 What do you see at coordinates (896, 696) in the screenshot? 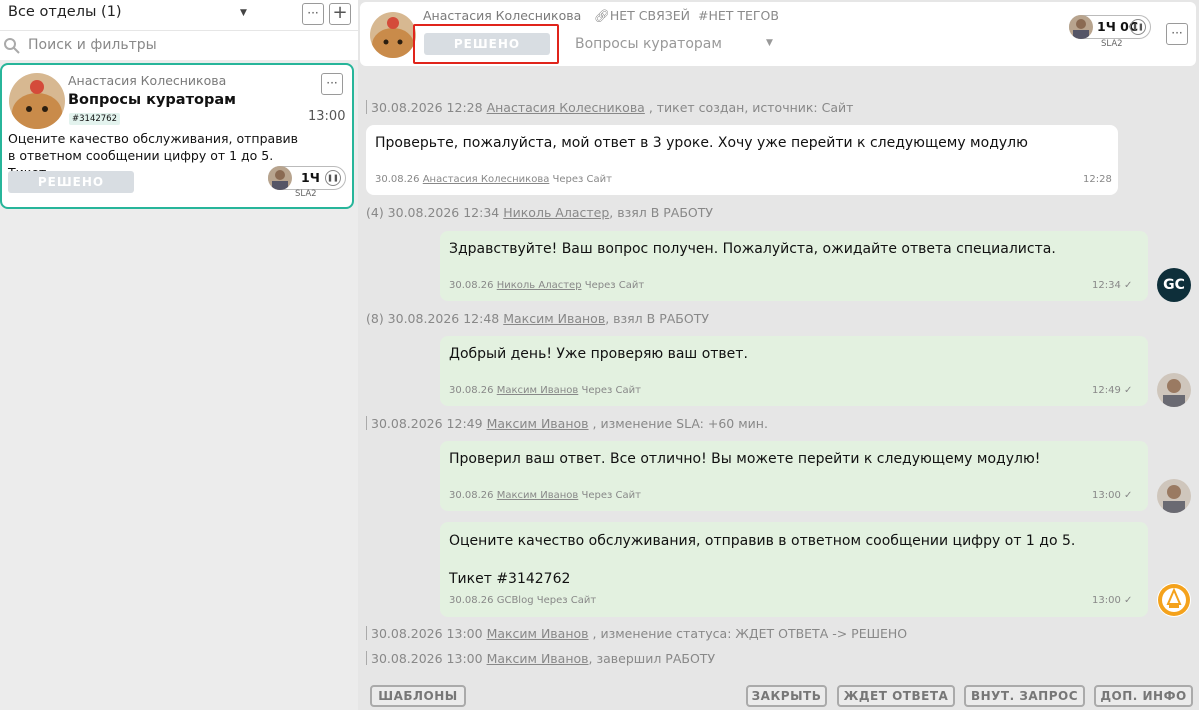
I see `waiting-reply-button: ЖДЕТ ОТВЕТА` at bounding box center [896, 696].